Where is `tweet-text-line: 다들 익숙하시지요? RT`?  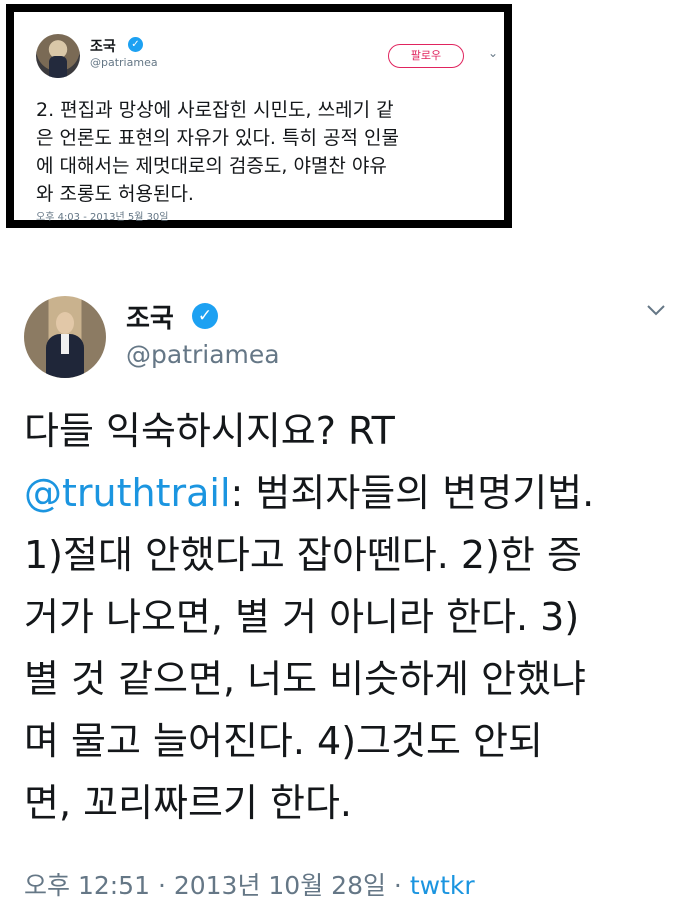 tweet-text-line: 다들 익숙하시지요? RT is located at coordinates (209, 431).